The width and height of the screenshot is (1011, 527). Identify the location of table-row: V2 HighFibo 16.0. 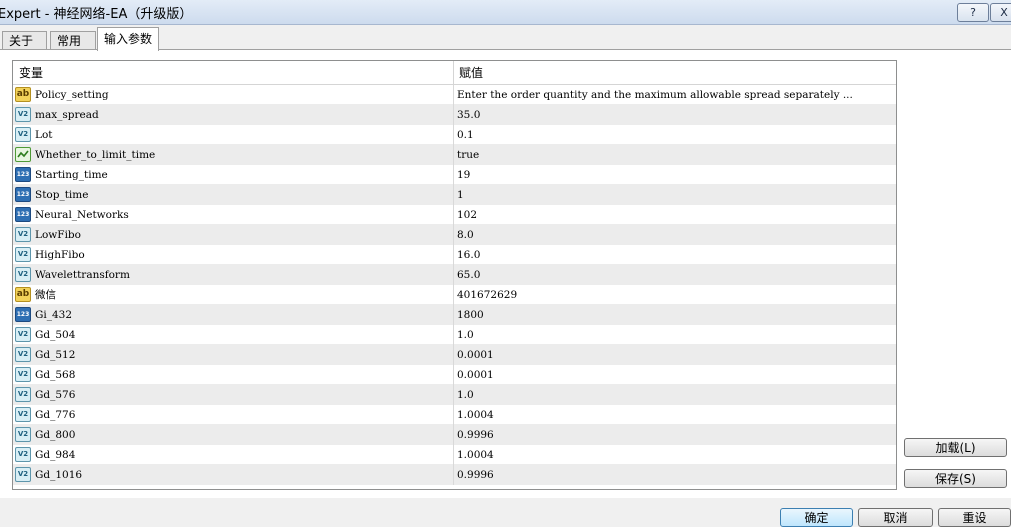
(454, 255).